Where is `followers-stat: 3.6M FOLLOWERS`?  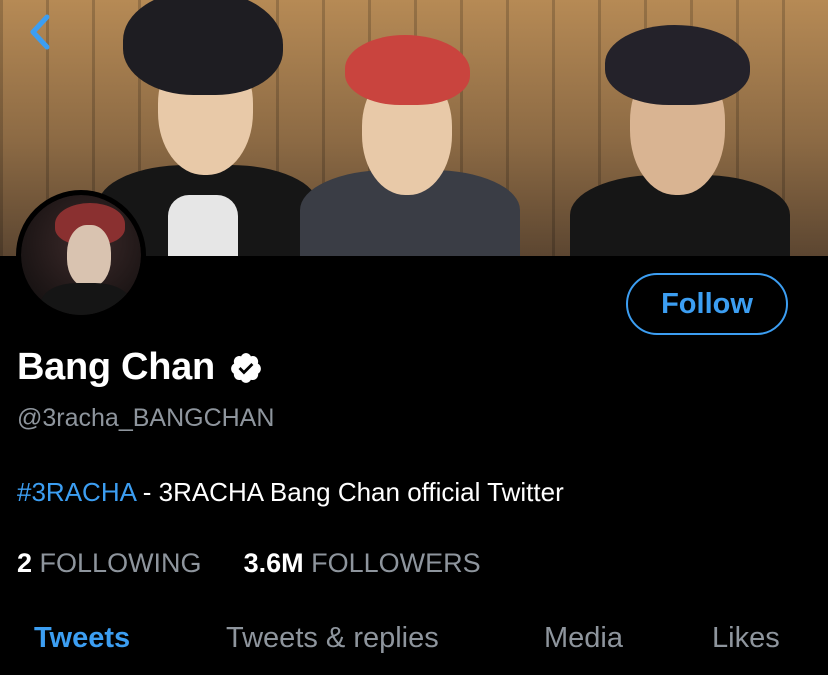 followers-stat: 3.6M FOLLOWERS is located at coordinates (362, 563).